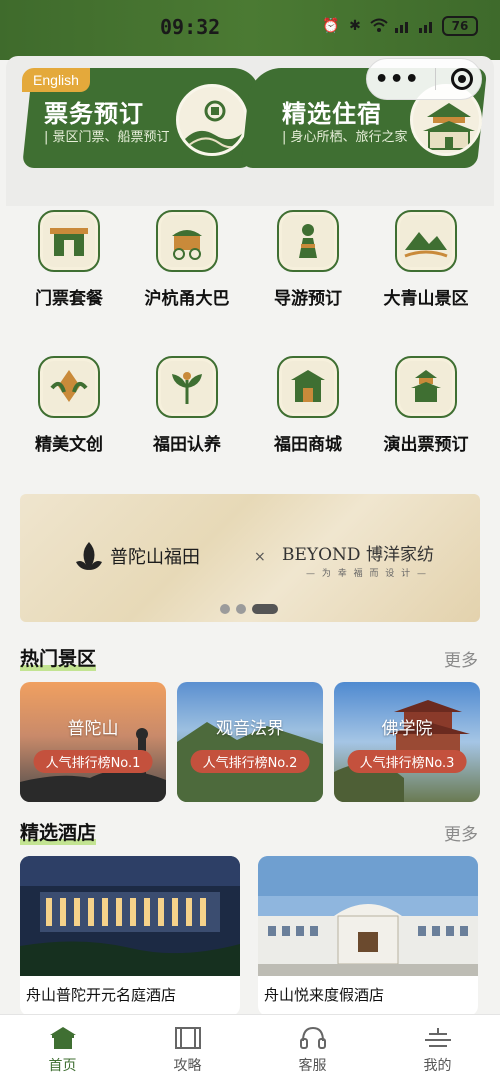 This screenshot has width=500, height=1078. I want to click on section-title-text: 热门景区, so click(58, 659).